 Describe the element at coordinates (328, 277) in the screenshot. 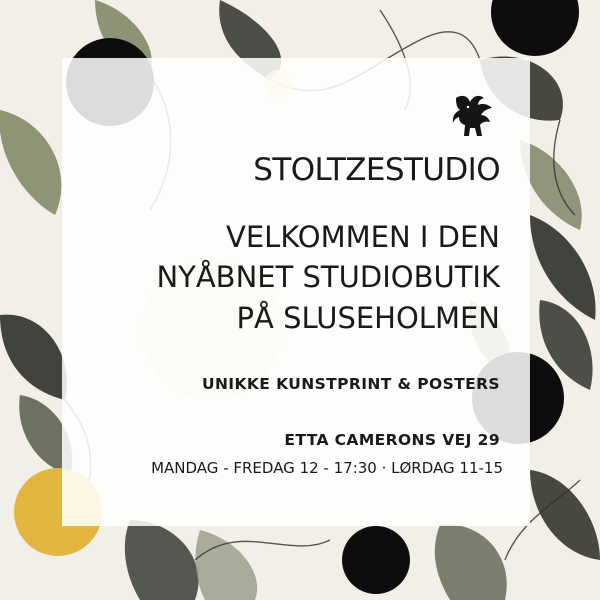

I see `headline-line-2: NYÅBNET STUDIOBUTIK` at that location.